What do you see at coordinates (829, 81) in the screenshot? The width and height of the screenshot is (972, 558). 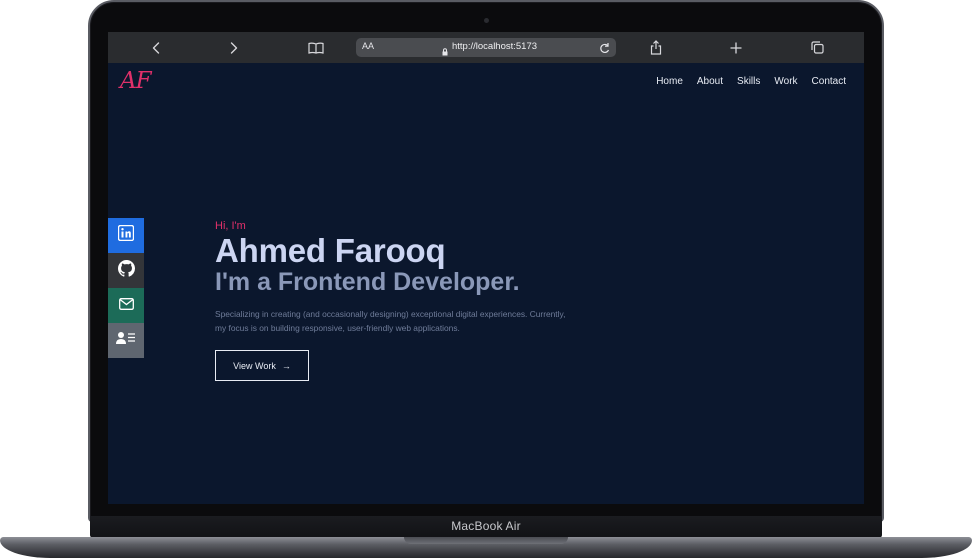 I see `nav-contact: Contact` at bounding box center [829, 81].